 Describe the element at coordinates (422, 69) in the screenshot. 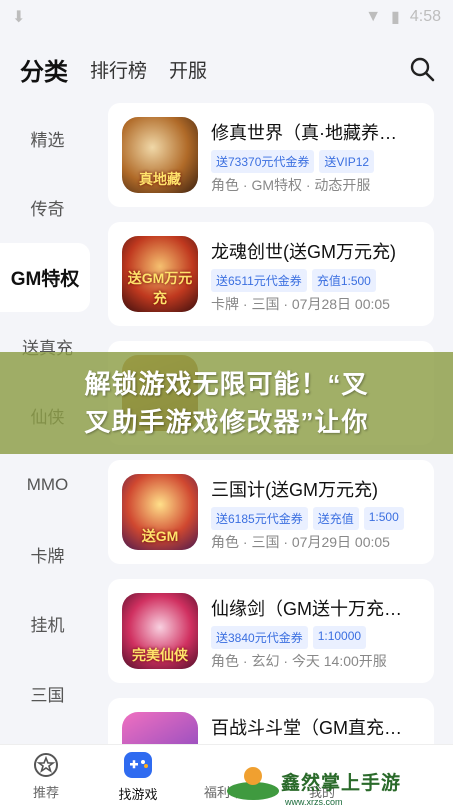

I see `search-icon` at that location.